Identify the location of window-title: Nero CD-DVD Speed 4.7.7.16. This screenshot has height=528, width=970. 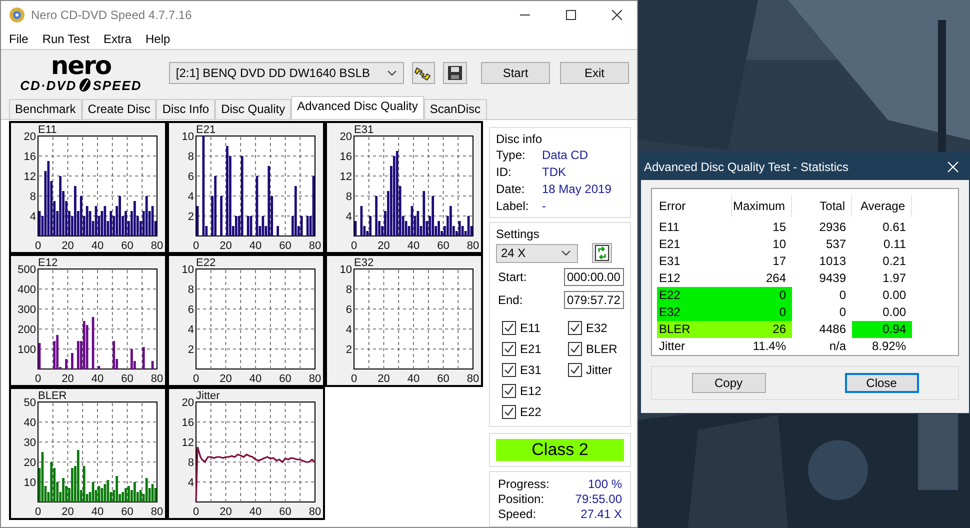
(111, 15).